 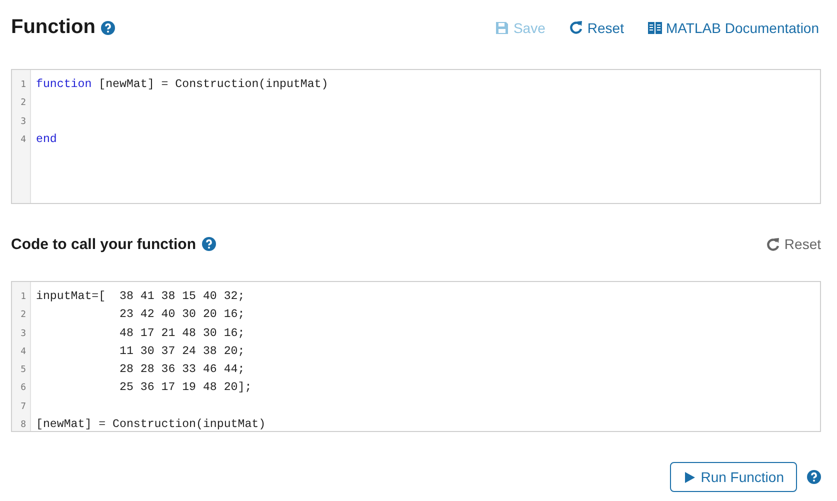 What do you see at coordinates (181, 352) in the screenshot?
I see `code-line: 11 30 37 24 38 20;` at bounding box center [181, 352].